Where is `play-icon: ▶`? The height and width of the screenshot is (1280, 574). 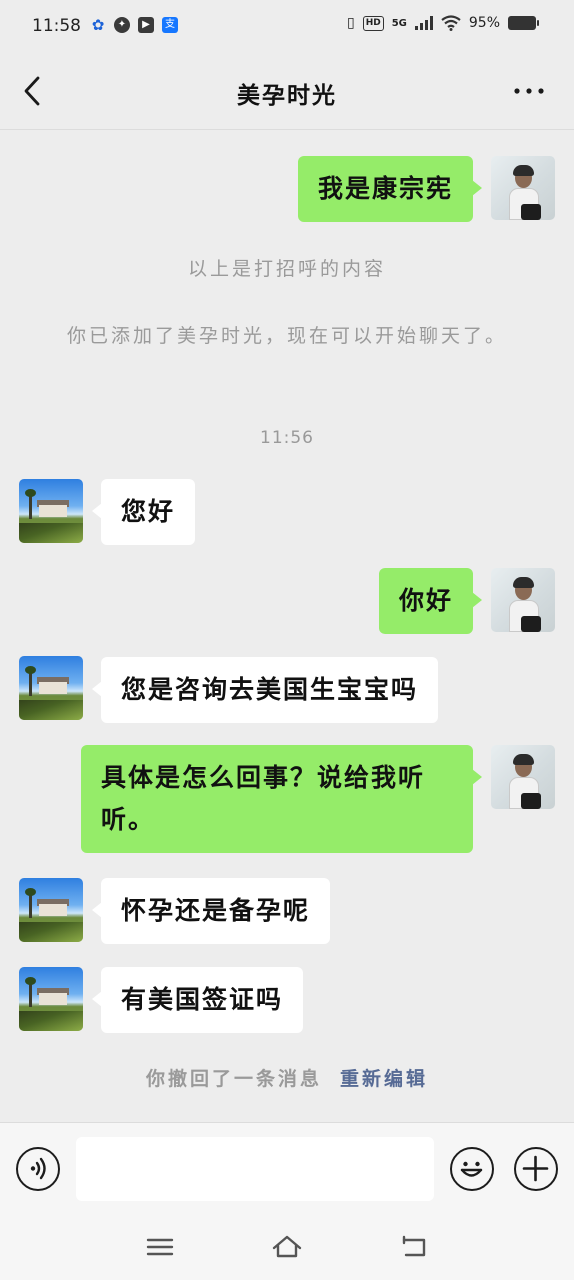
play-icon: ▶ is located at coordinates (146, 25).